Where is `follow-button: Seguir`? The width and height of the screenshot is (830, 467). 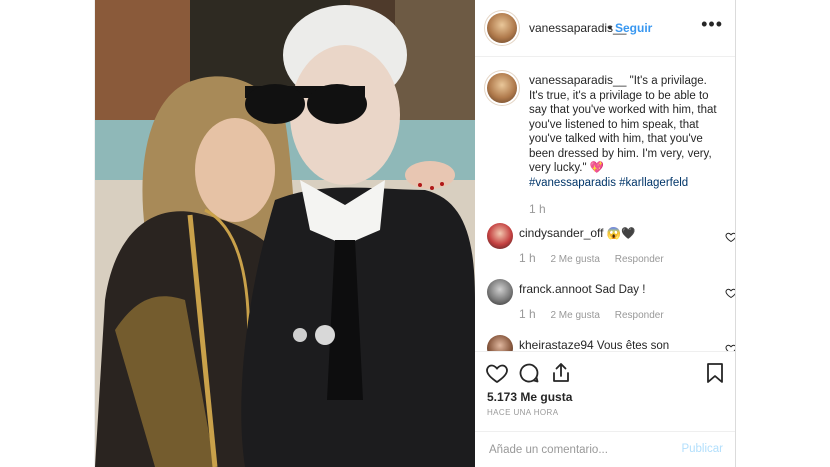 follow-button: Seguir is located at coordinates (633, 28).